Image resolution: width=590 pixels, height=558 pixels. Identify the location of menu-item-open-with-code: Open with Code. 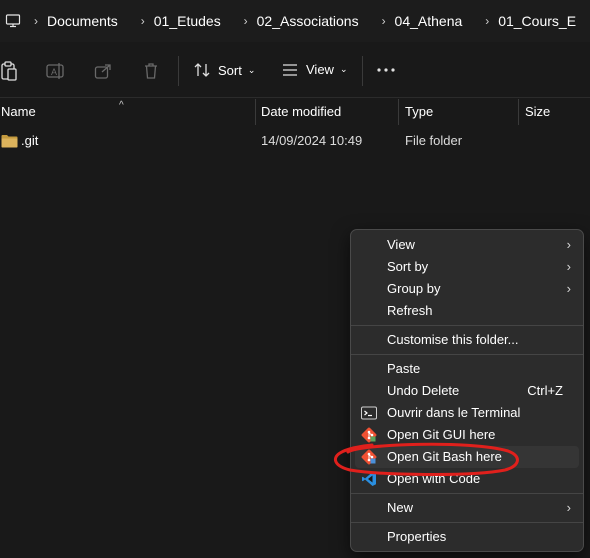
(467, 479).